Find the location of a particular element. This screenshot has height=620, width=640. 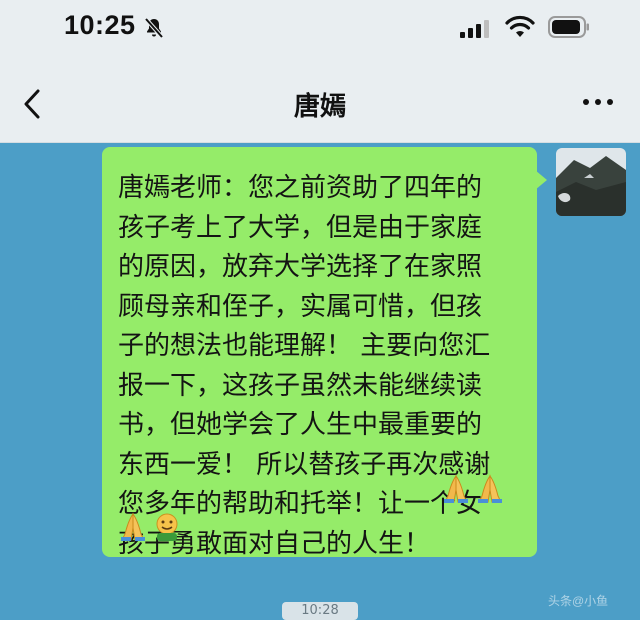

avatar-image is located at coordinates (591, 182).